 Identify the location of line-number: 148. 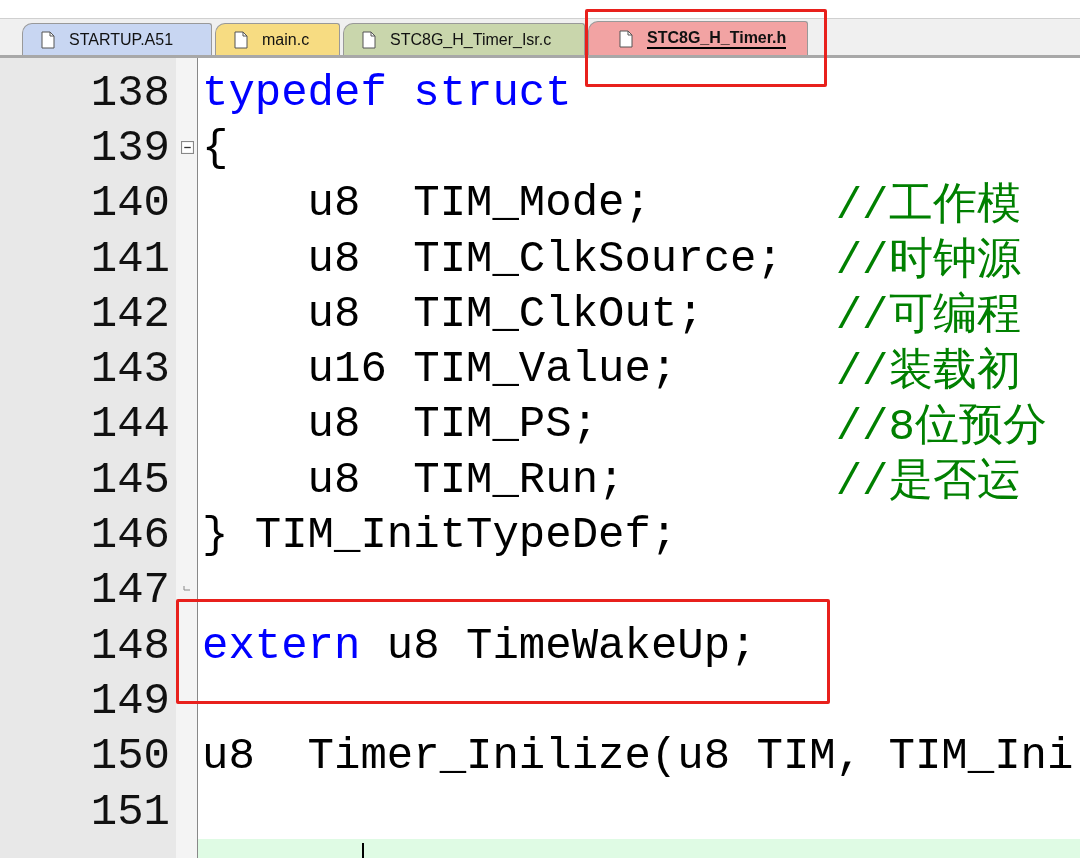
(130, 645).